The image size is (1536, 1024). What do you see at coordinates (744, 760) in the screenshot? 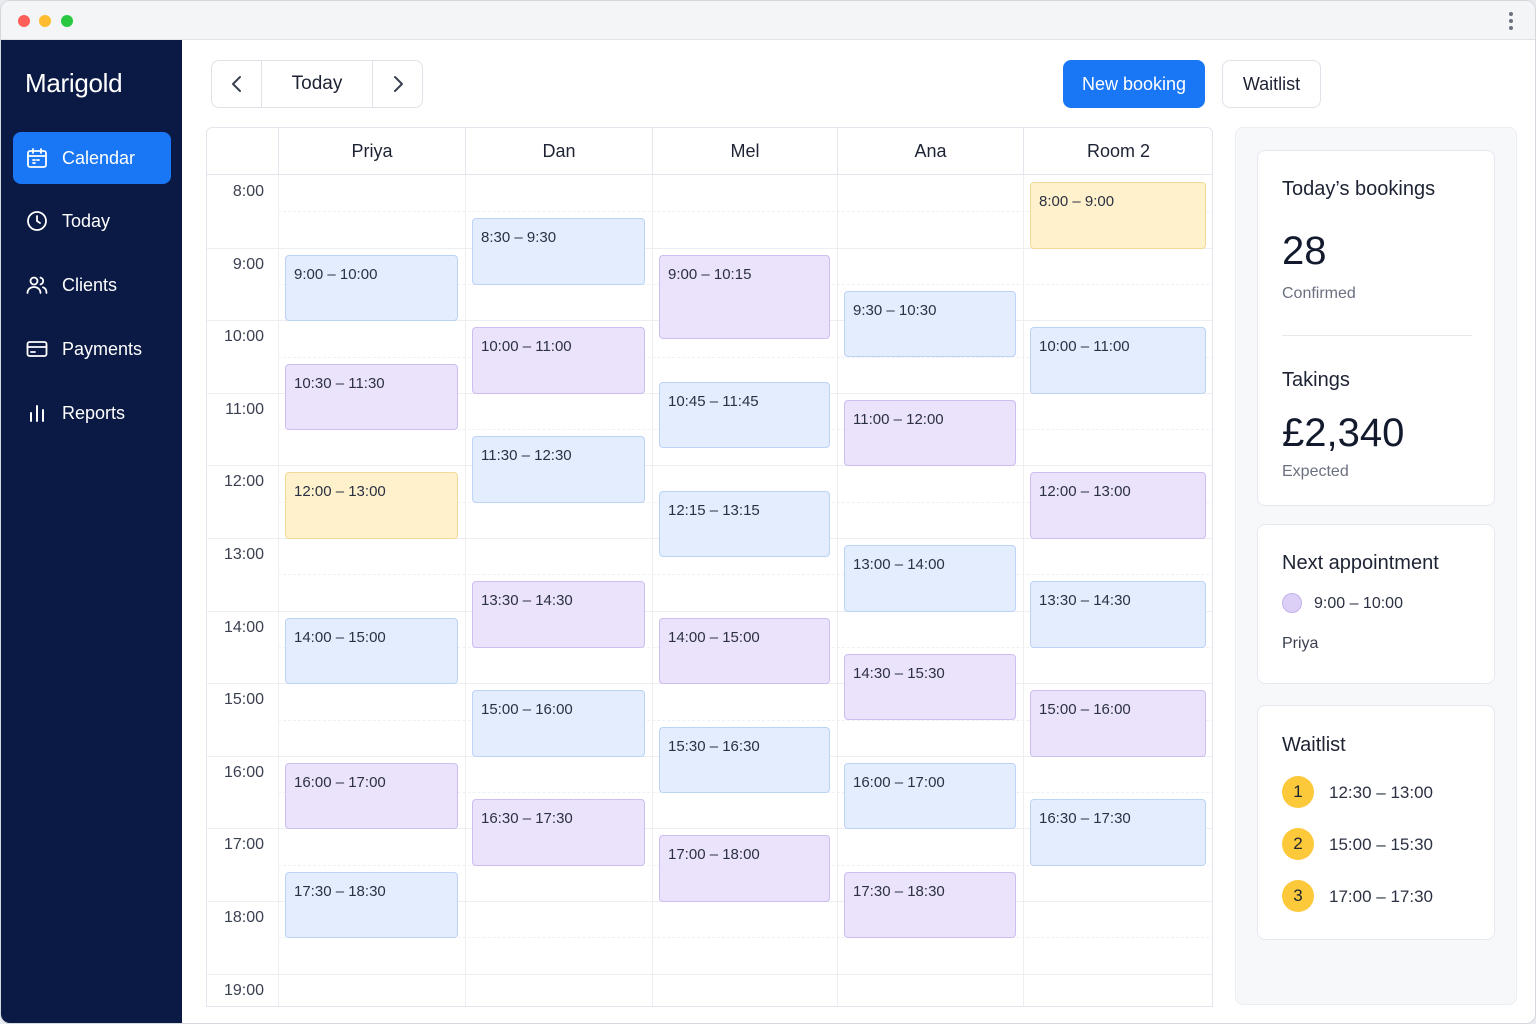
I see `booking-event: 15:30 – 16:30` at bounding box center [744, 760].